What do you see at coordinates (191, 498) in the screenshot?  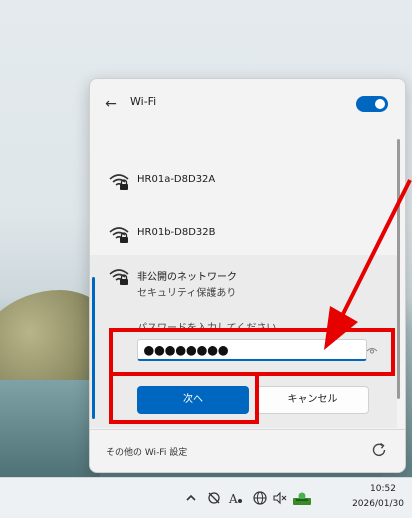 I see `chevron-up-icon` at bounding box center [191, 498].